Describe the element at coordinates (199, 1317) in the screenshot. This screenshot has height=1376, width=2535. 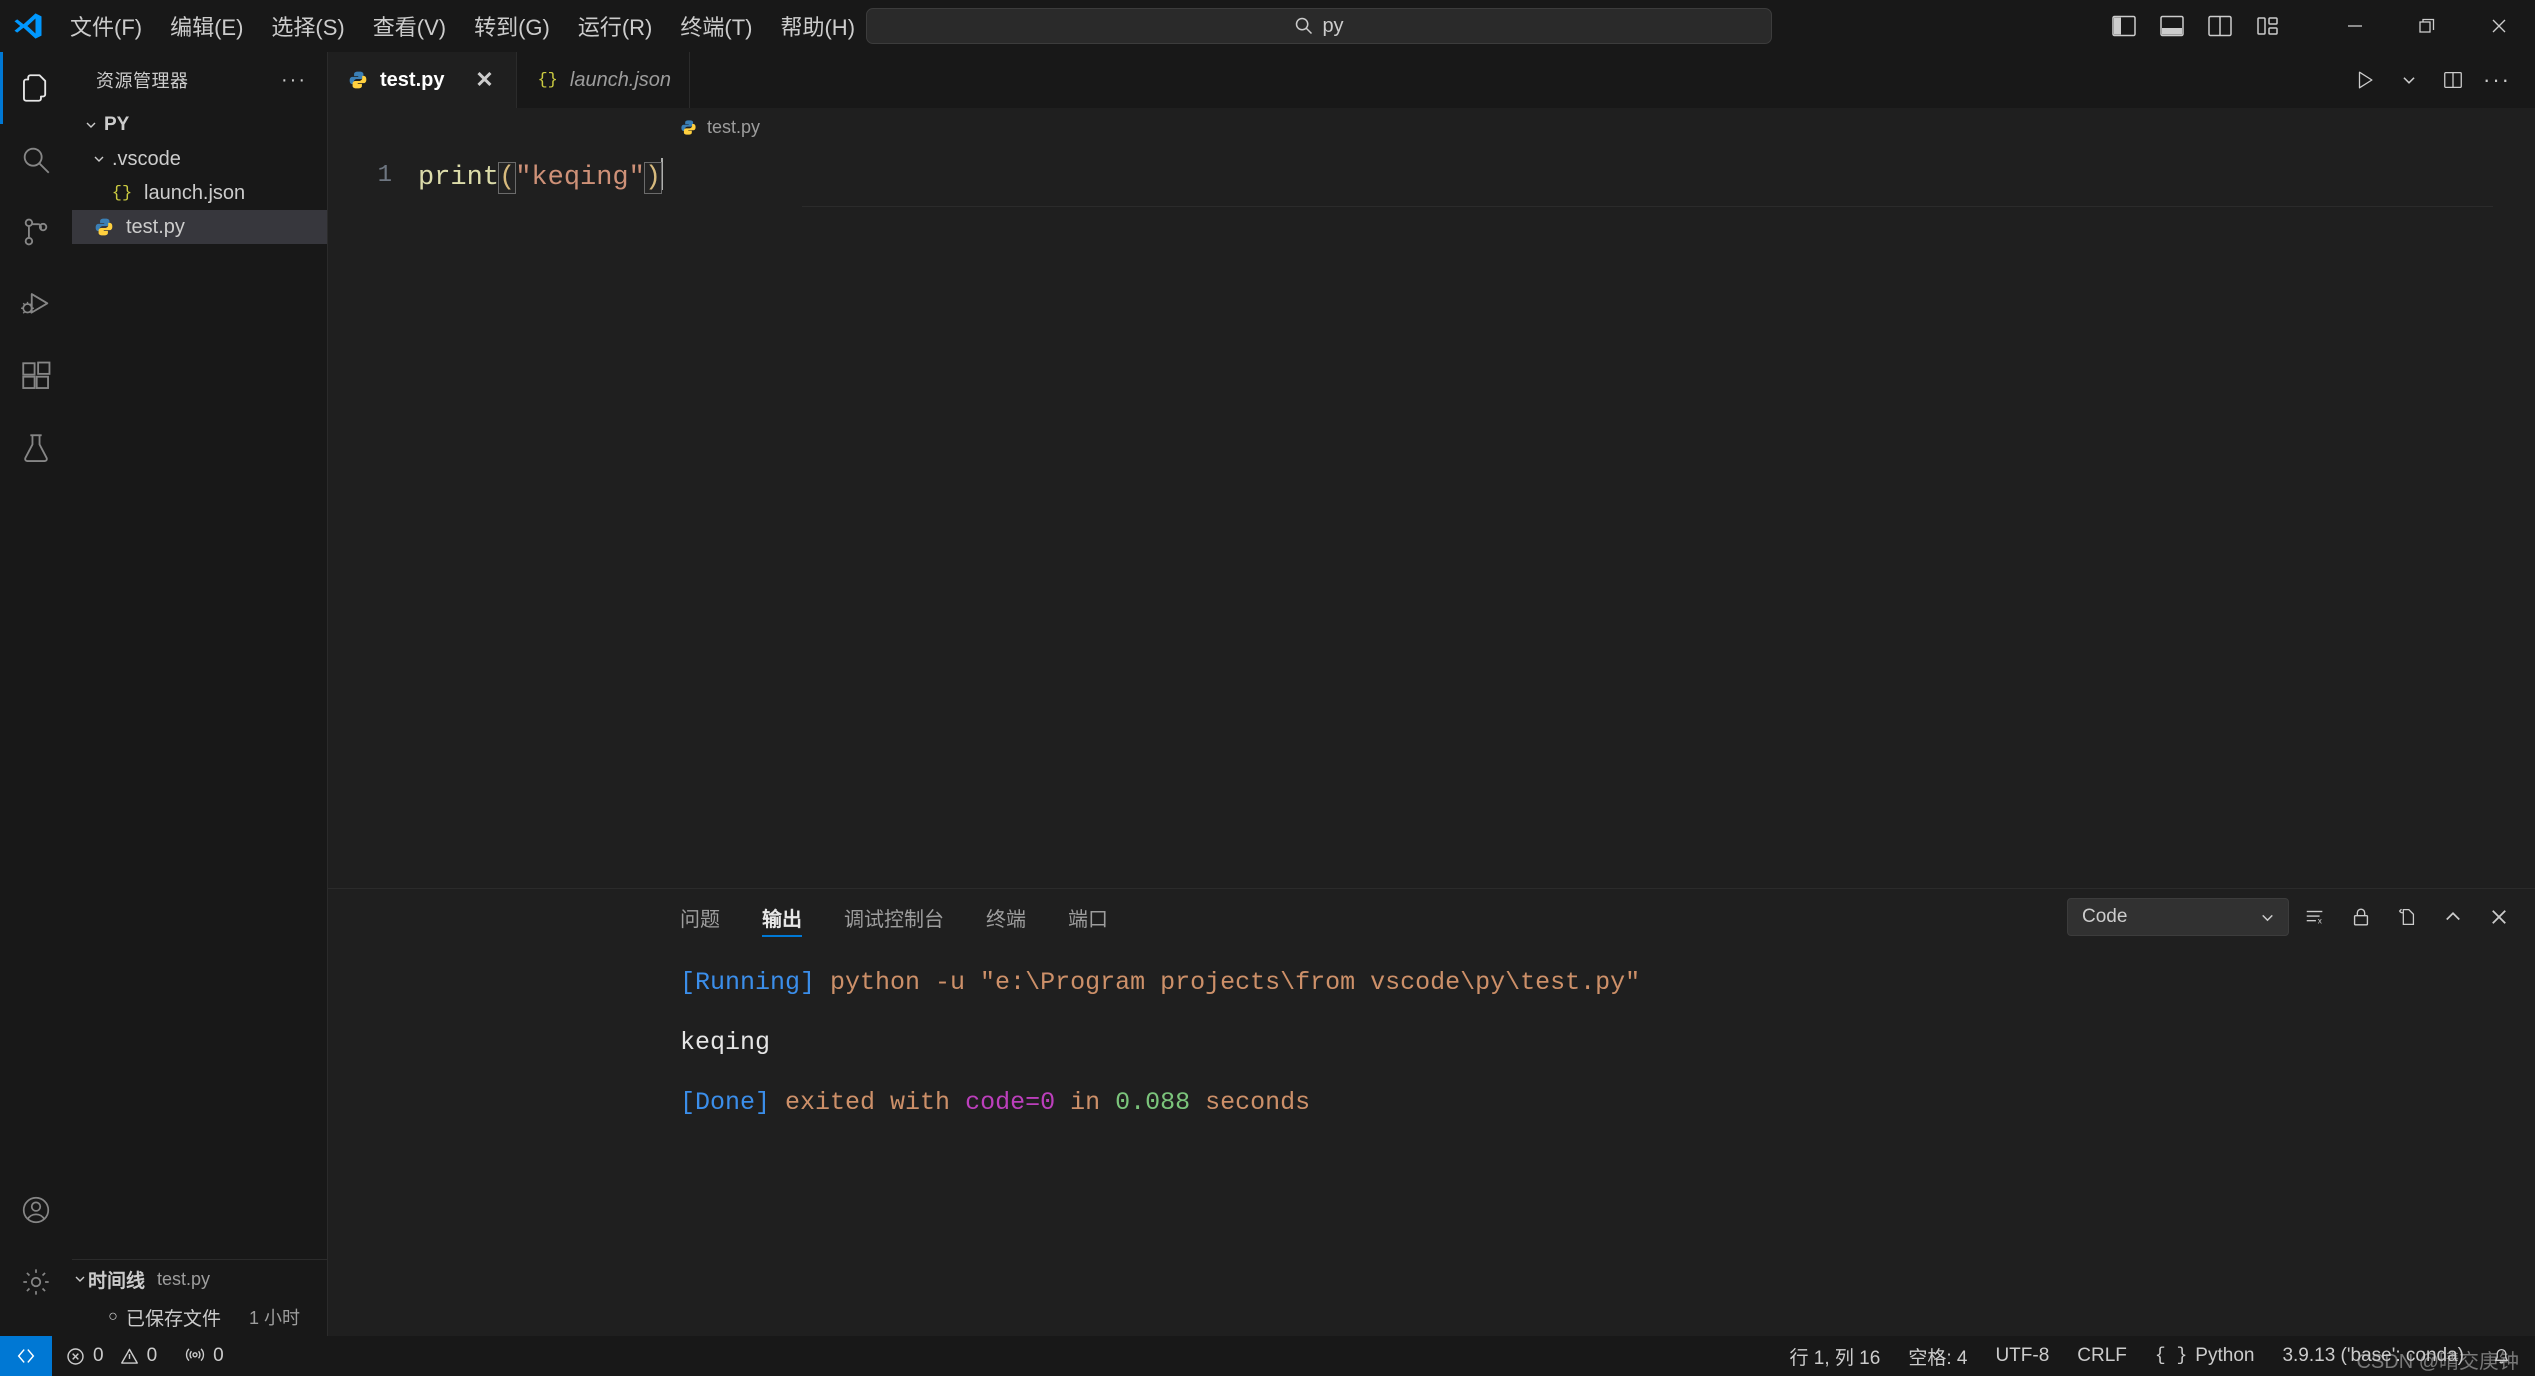
I see `timeline-entry-file-saved: ○ 已保存文件 1 小时` at that location.